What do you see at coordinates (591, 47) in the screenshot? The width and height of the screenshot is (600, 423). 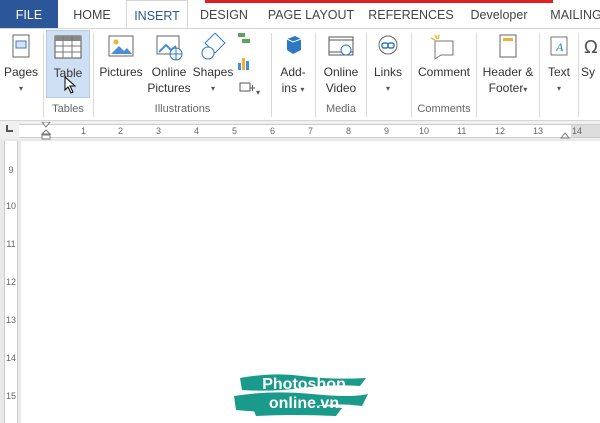 I see `svg-text: Ω` at bounding box center [591, 47].